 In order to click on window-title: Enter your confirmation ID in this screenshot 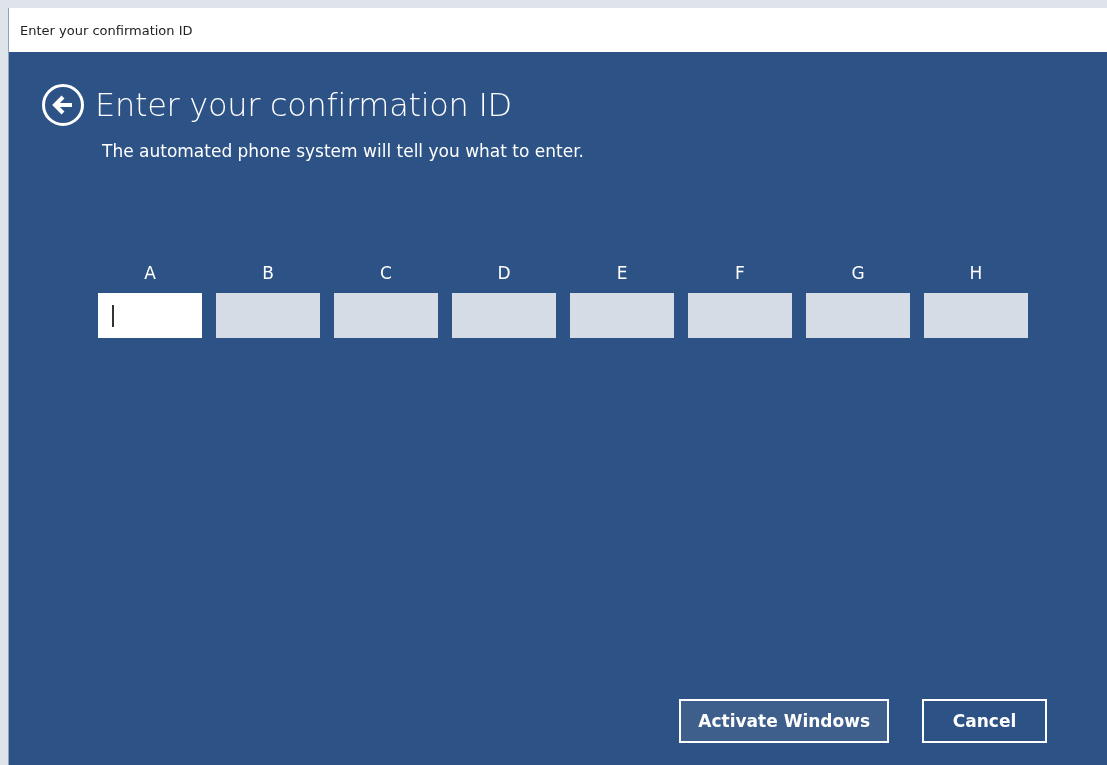, I will do `click(106, 30)`.